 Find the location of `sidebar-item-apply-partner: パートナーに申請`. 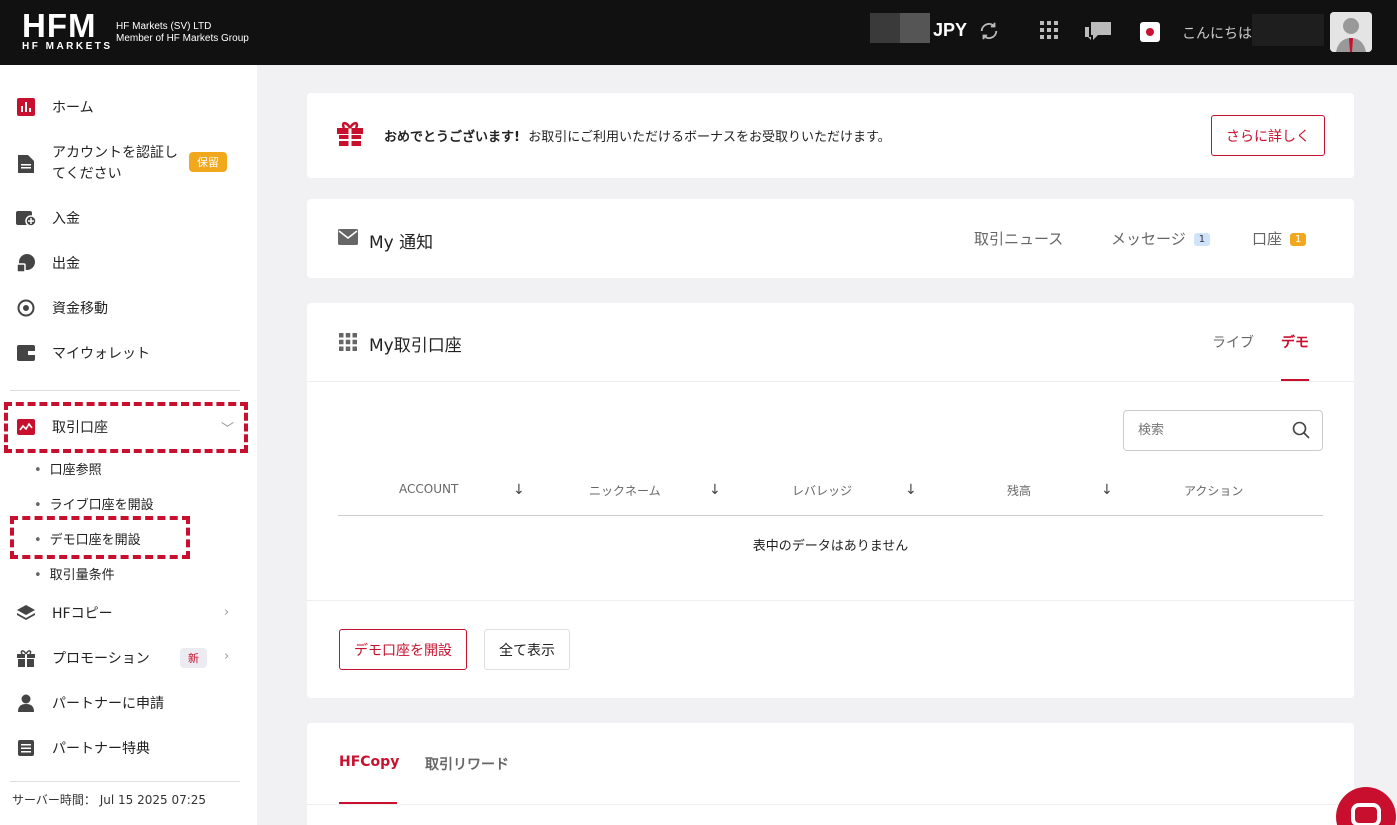

sidebar-item-apply-partner: パートナーに申請 is located at coordinates (90, 703).